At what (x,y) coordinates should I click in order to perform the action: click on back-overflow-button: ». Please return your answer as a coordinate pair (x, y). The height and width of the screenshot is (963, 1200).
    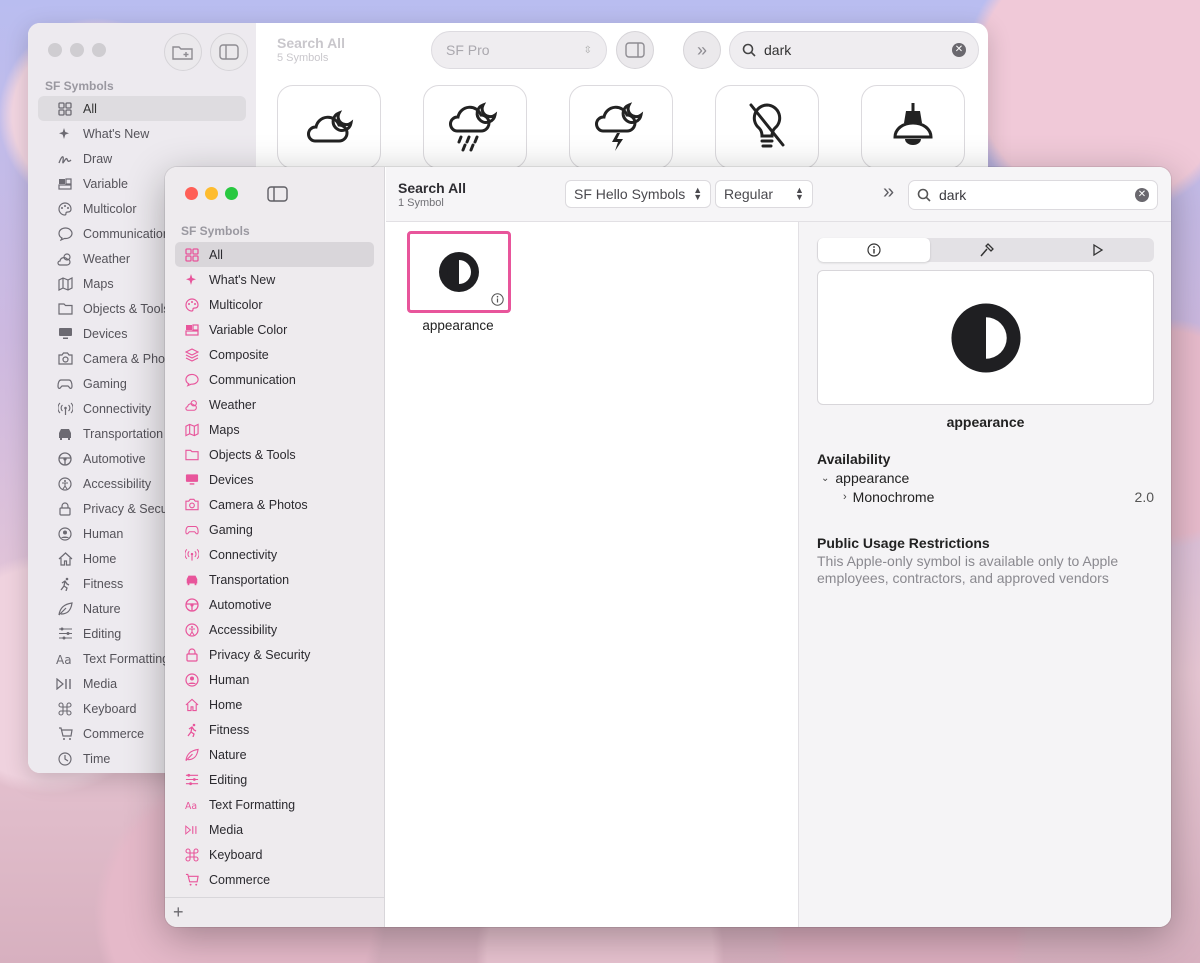
    Looking at the image, I should click on (702, 50).